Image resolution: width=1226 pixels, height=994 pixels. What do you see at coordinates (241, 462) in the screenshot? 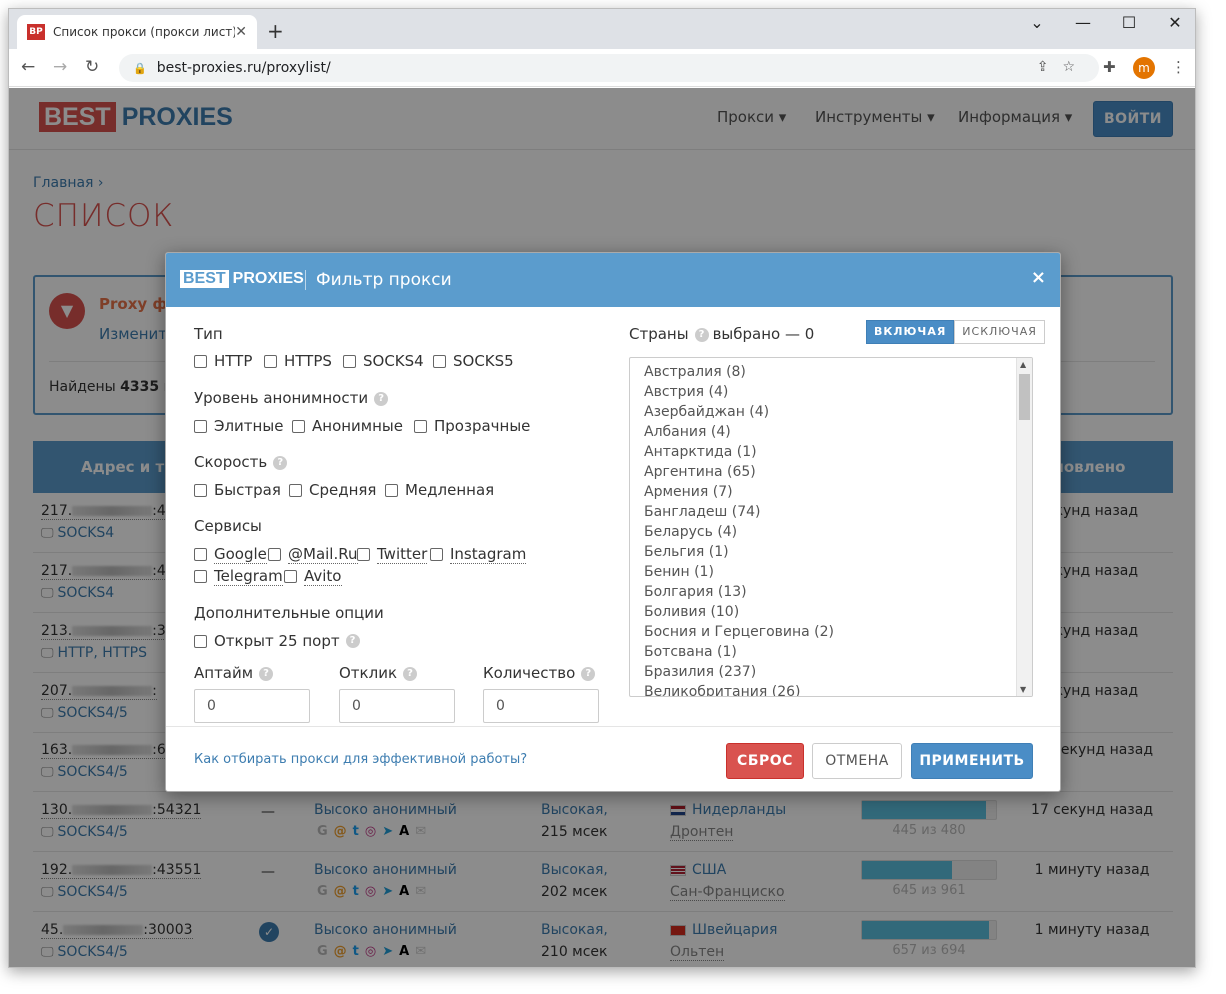
I see `speed-label: Скорость?` at bounding box center [241, 462].